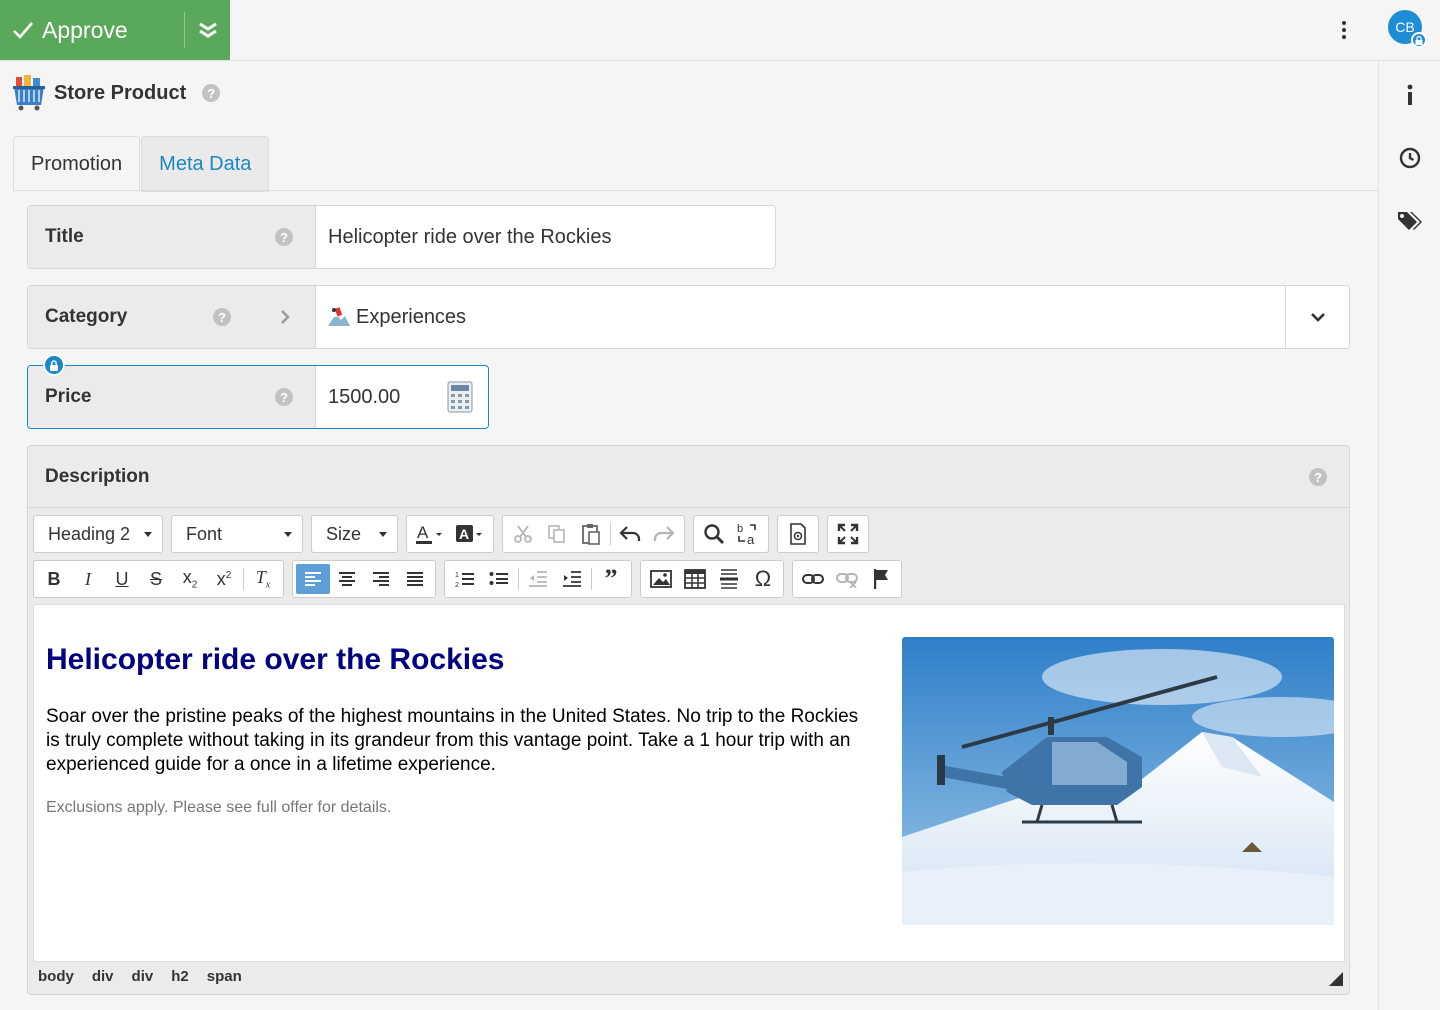 This screenshot has height=1010, width=1440. What do you see at coordinates (557, 534) in the screenshot?
I see `copy-icon` at bounding box center [557, 534].